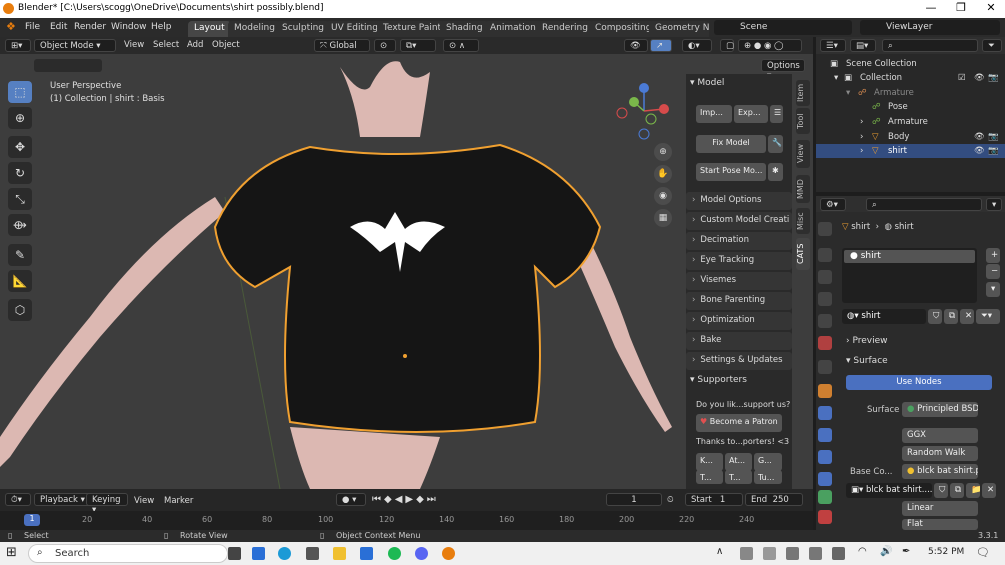 The width and height of the screenshot is (1005, 565). What do you see at coordinates (234, 553) in the screenshot?
I see `task-view-icon` at bounding box center [234, 553].